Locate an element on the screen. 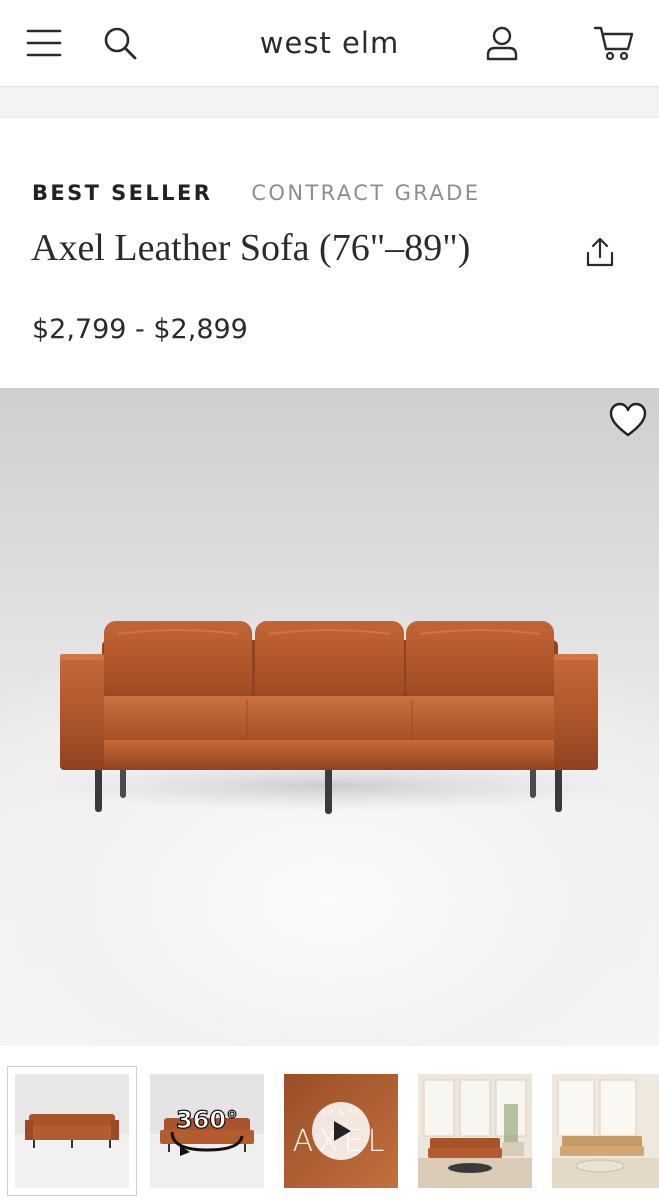 The width and height of the screenshot is (659, 1200). thumbnail-1-image is located at coordinates (72, 1131).